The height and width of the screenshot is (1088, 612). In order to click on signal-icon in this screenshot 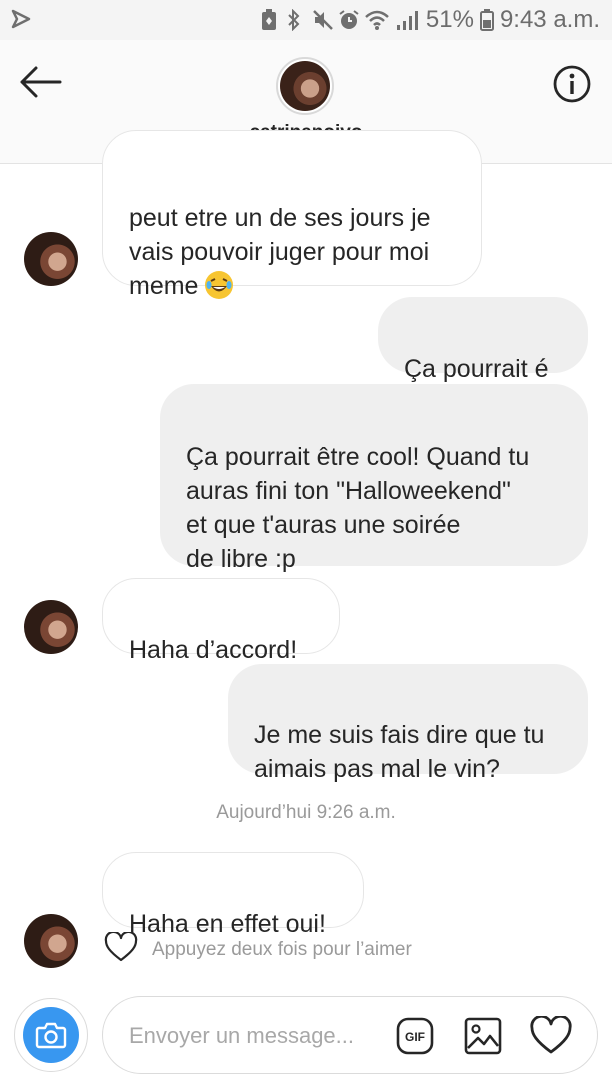, I will do `click(408, 20)`.